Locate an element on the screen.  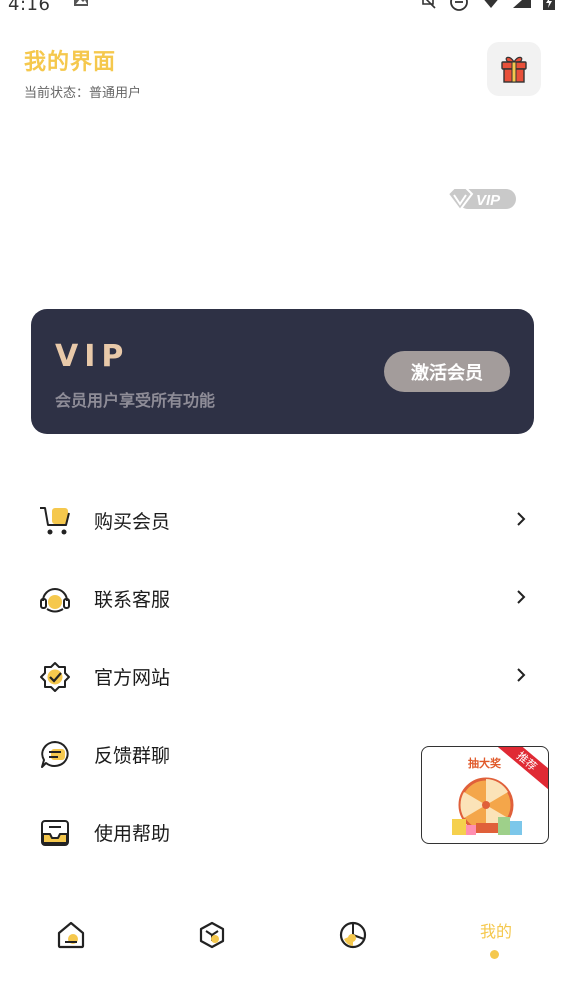
prize-wheel-icon is located at coordinates (487, 806).